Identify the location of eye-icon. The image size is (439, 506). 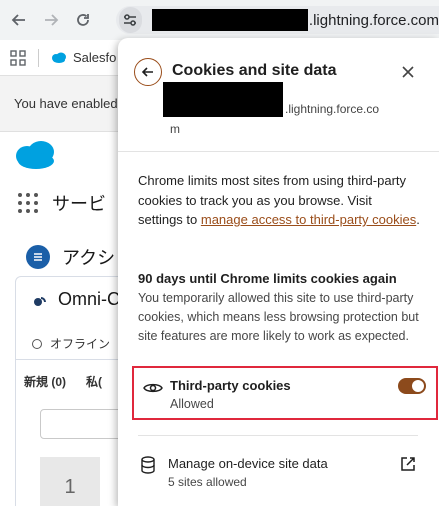
(153, 388).